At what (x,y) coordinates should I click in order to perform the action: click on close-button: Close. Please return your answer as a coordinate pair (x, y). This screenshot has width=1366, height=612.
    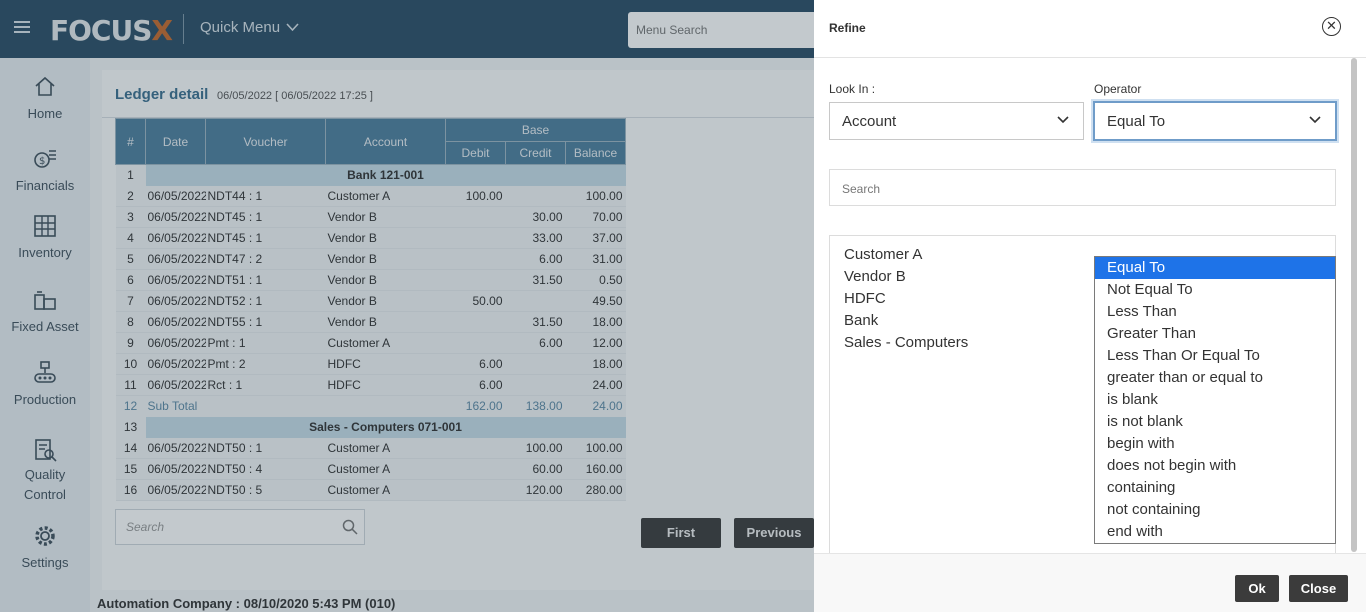
    Looking at the image, I should click on (1318, 588).